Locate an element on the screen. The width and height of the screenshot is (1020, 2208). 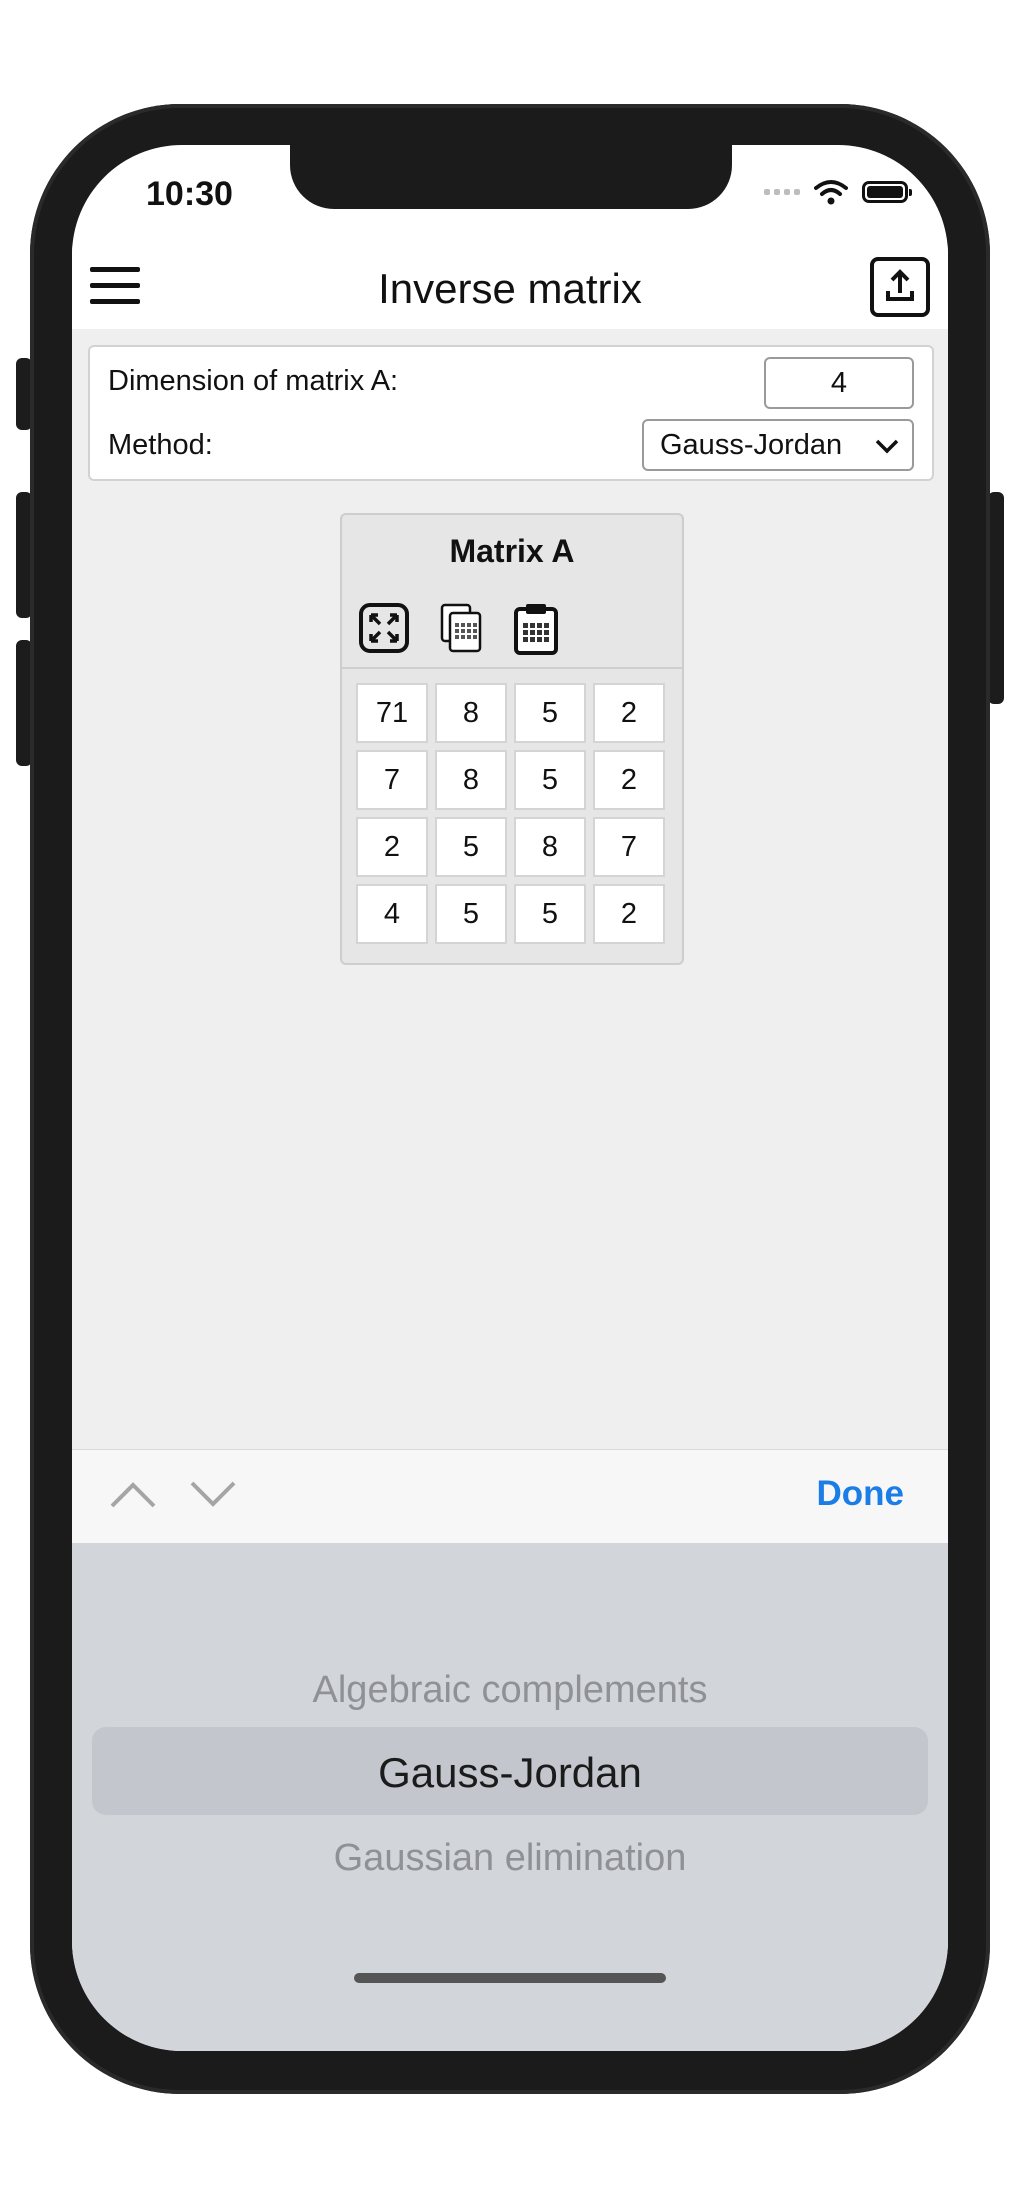
expand-icon is located at coordinates (384, 628).